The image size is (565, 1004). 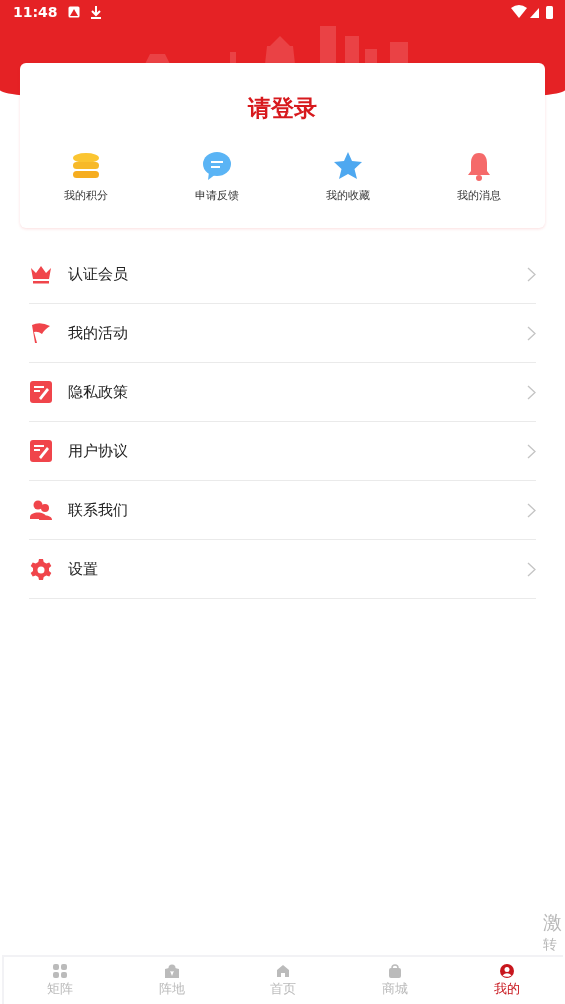 What do you see at coordinates (98, 510) in the screenshot?
I see `menu-label: 联系我们` at bounding box center [98, 510].